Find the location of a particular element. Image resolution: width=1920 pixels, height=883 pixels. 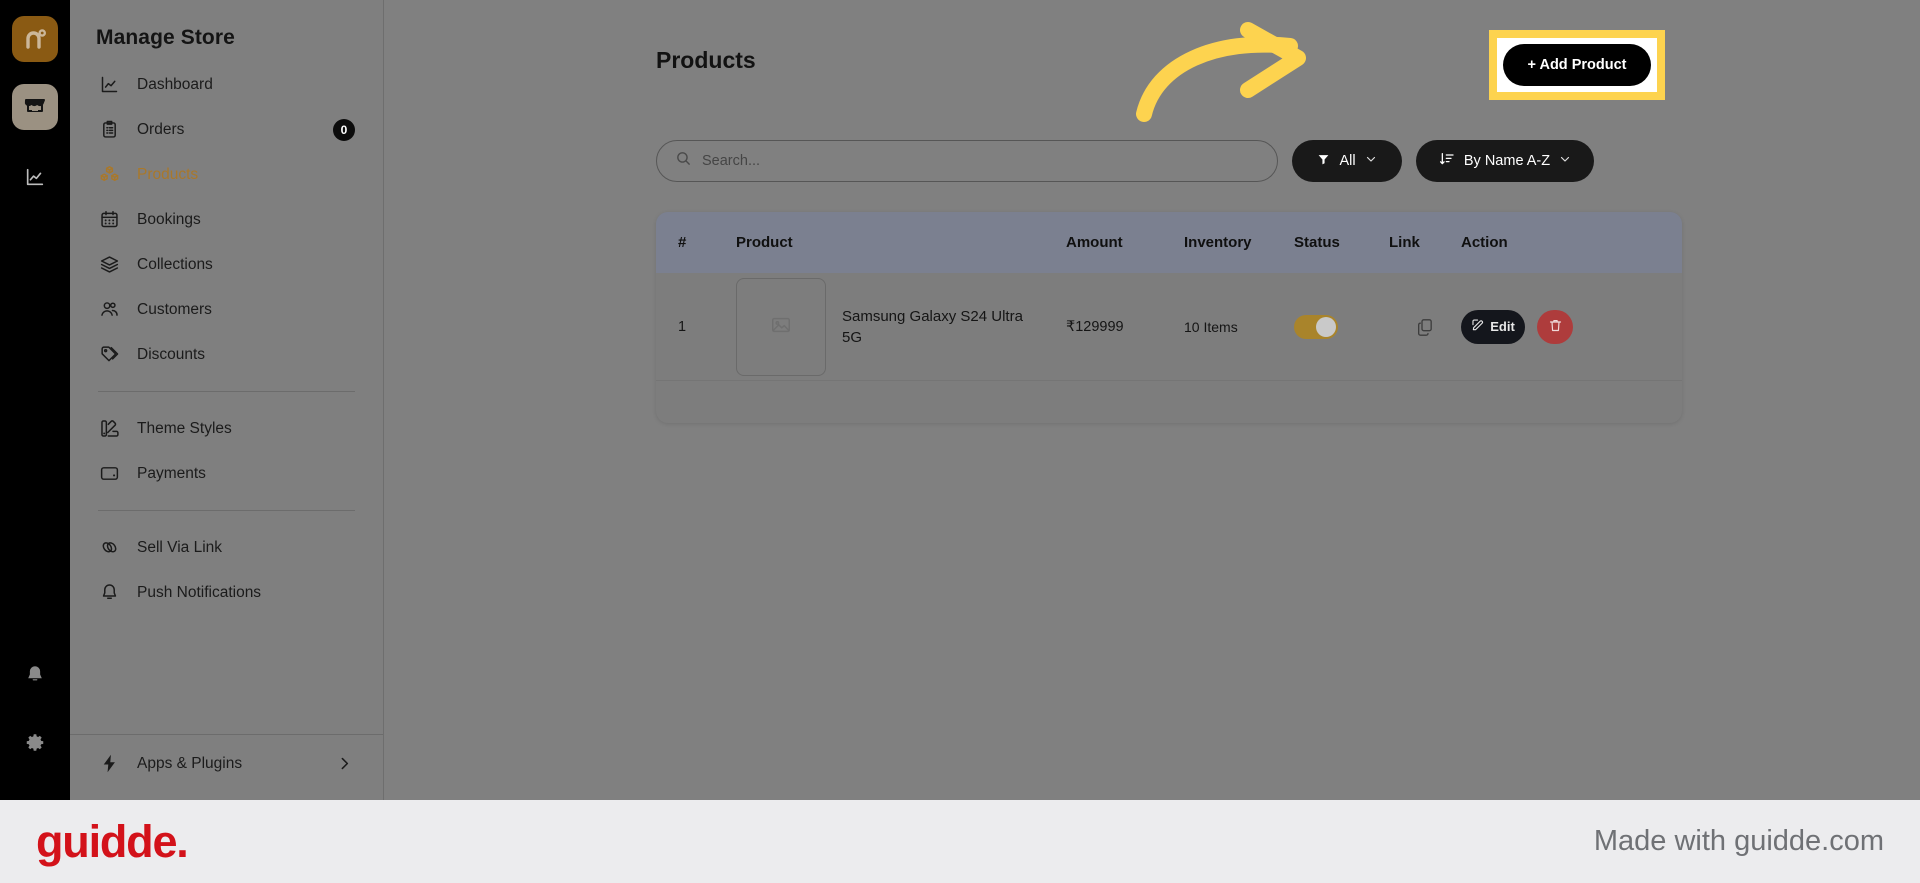

row-number: 1 is located at coordinates (682, 326).